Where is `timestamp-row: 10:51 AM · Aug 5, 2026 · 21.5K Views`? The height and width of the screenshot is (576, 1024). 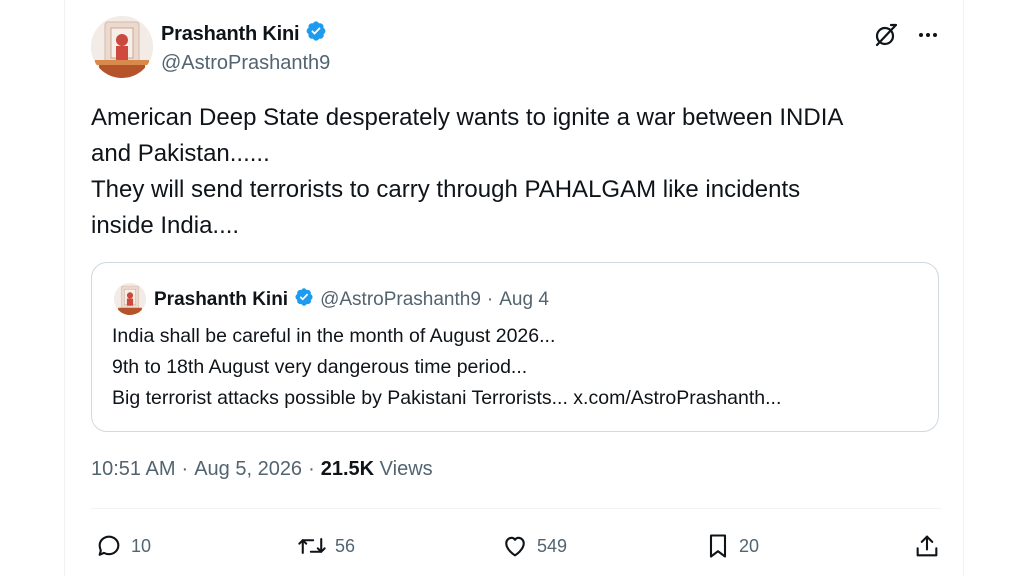
timestamp-row: 10:51 AM · Aug 5, 2026 · 21.5K Views is located at coordinates (262, 469).